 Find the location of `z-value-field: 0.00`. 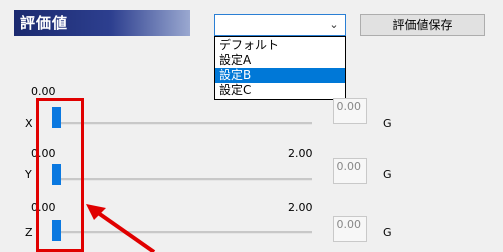

z-value-field: 0.00 is located at coordinates (350, 229).